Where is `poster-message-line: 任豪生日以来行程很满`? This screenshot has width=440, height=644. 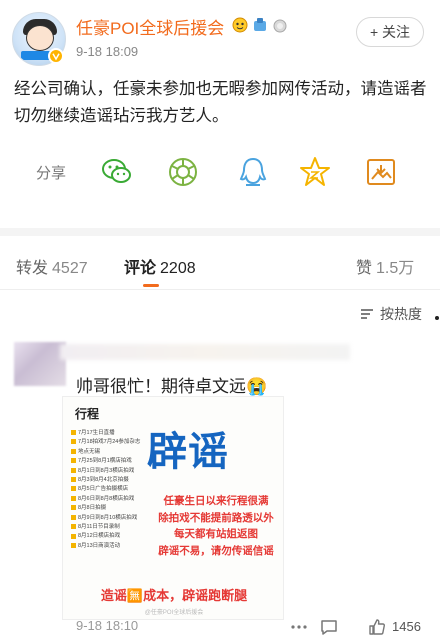 poster-message-line: 任豪生日以来行程很满 is located at coordinates (216, 501).